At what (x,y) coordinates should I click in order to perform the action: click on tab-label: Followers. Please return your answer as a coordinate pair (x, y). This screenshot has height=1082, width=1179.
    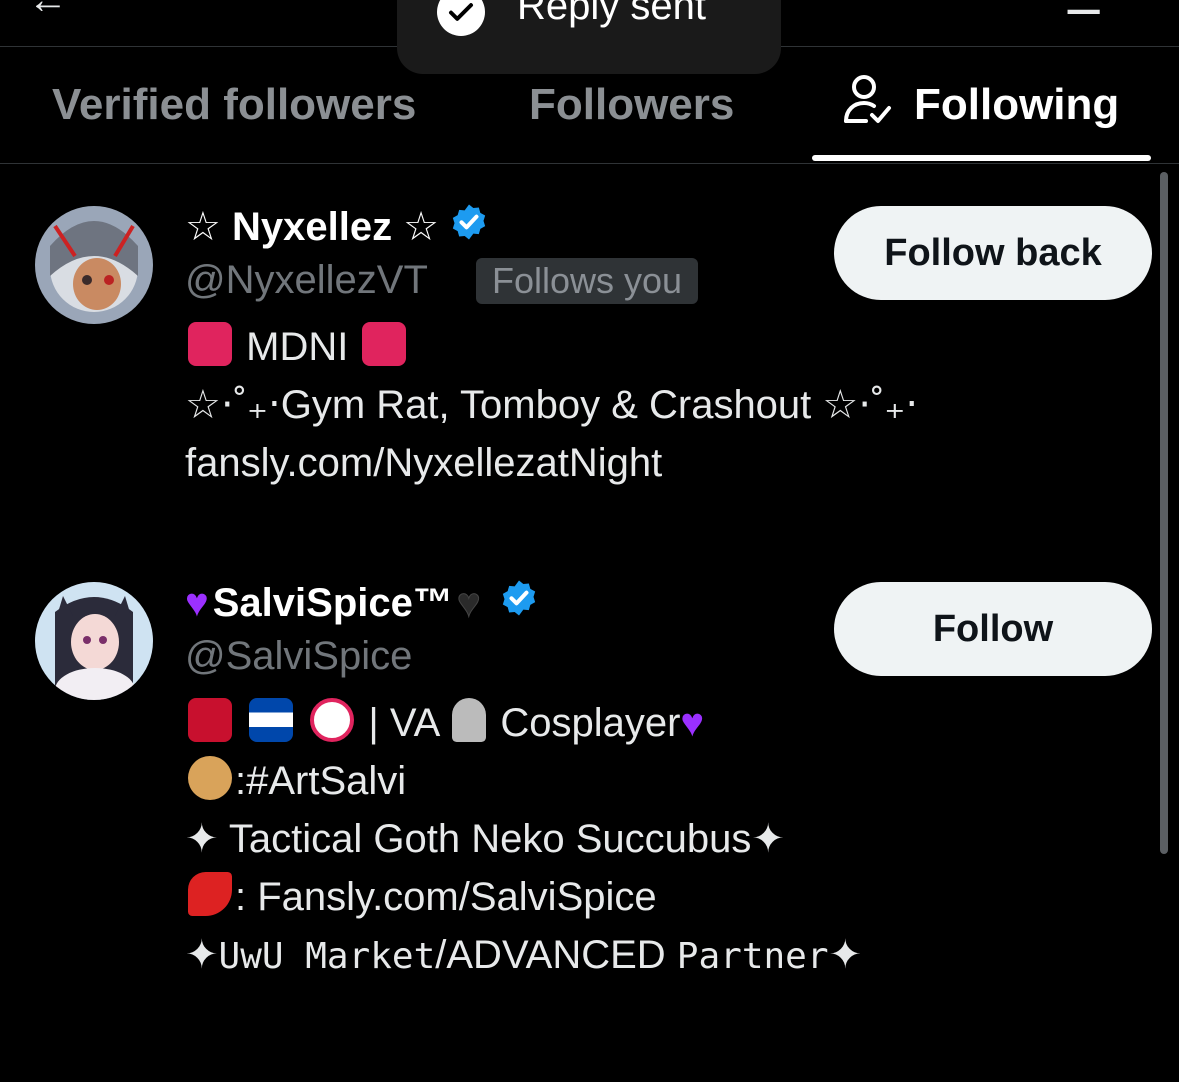
    Looking at the image, I should click on (632, 104).